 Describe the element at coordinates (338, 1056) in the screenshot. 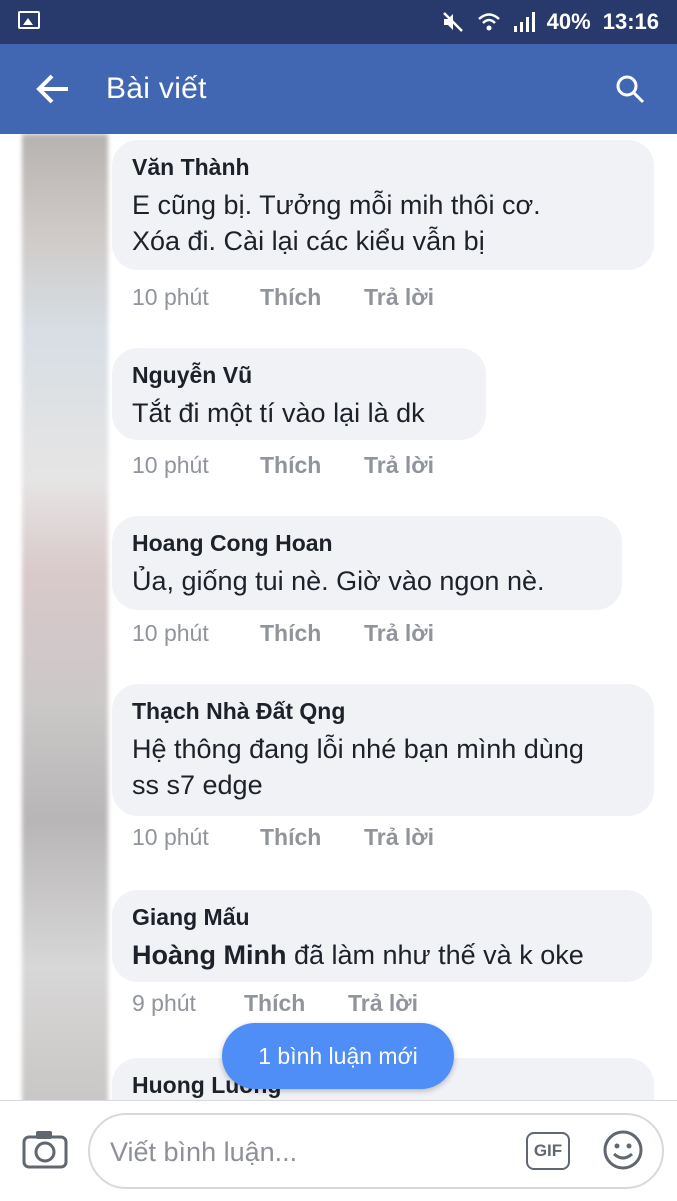

I see `new-comments-button: 1 bình luận mới` at that location.